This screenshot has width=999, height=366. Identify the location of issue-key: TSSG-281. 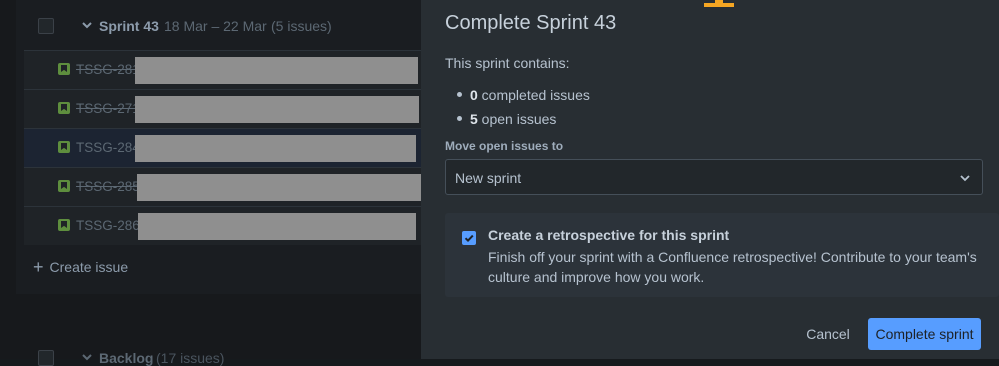
(108, 69).